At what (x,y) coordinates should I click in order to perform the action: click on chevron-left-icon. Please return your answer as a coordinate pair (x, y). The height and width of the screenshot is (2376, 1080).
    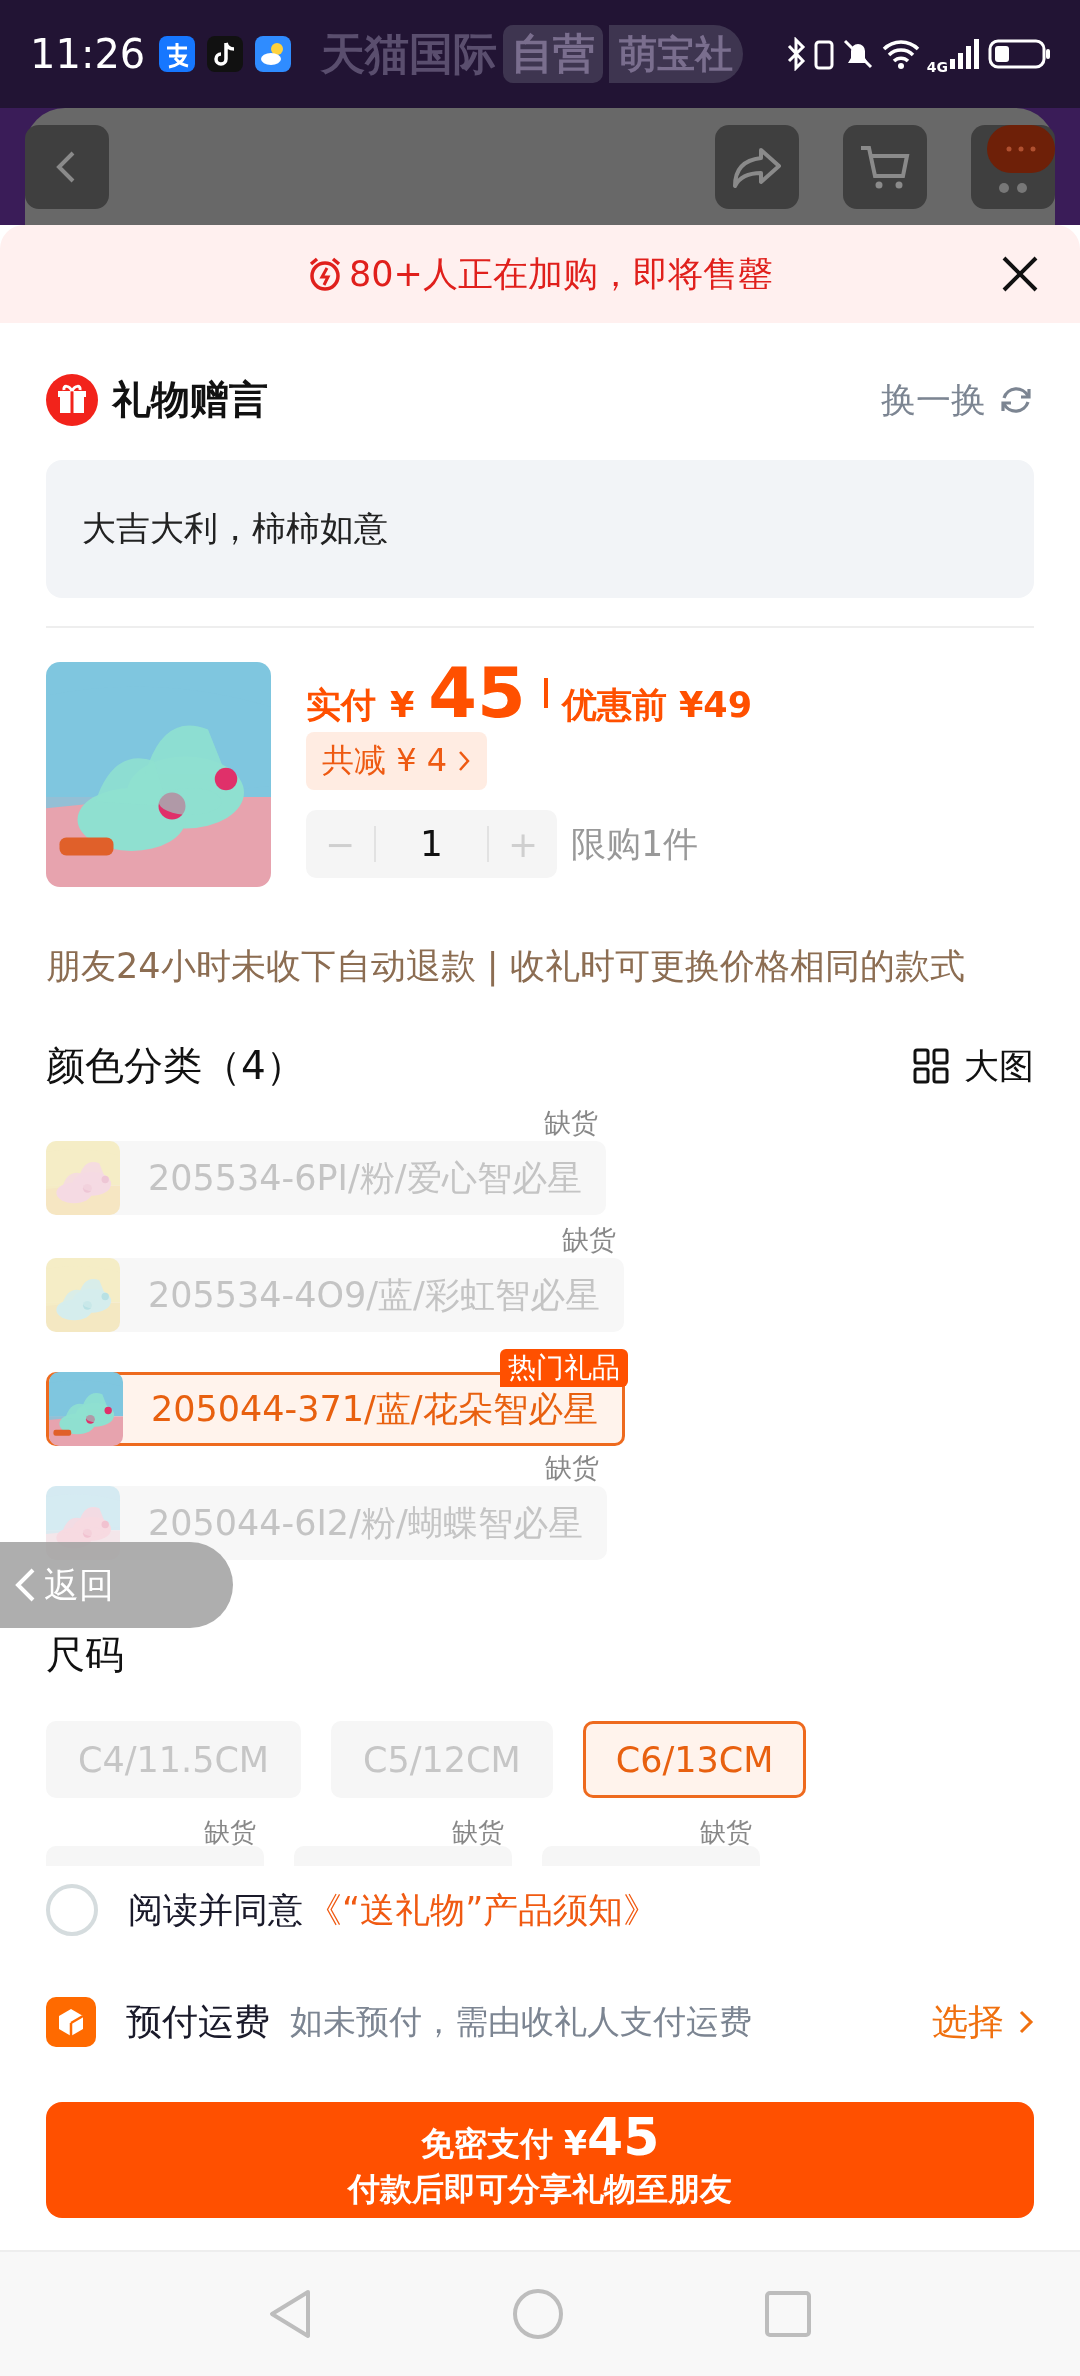
    Looking at the image, I should click on (25, 1585).